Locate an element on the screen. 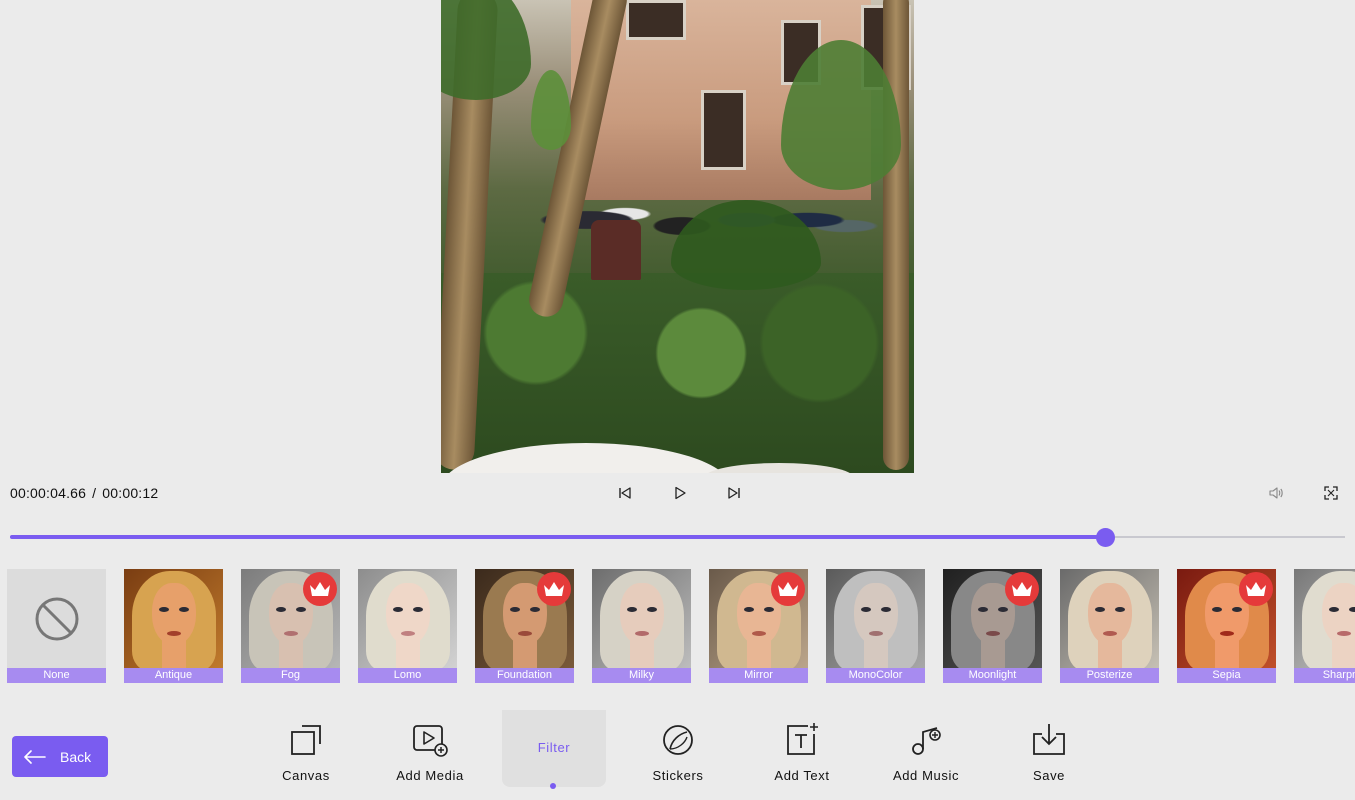 The image size is (1355, 800). filter-posterize: Posterize is located at coordinates (1109, 626).